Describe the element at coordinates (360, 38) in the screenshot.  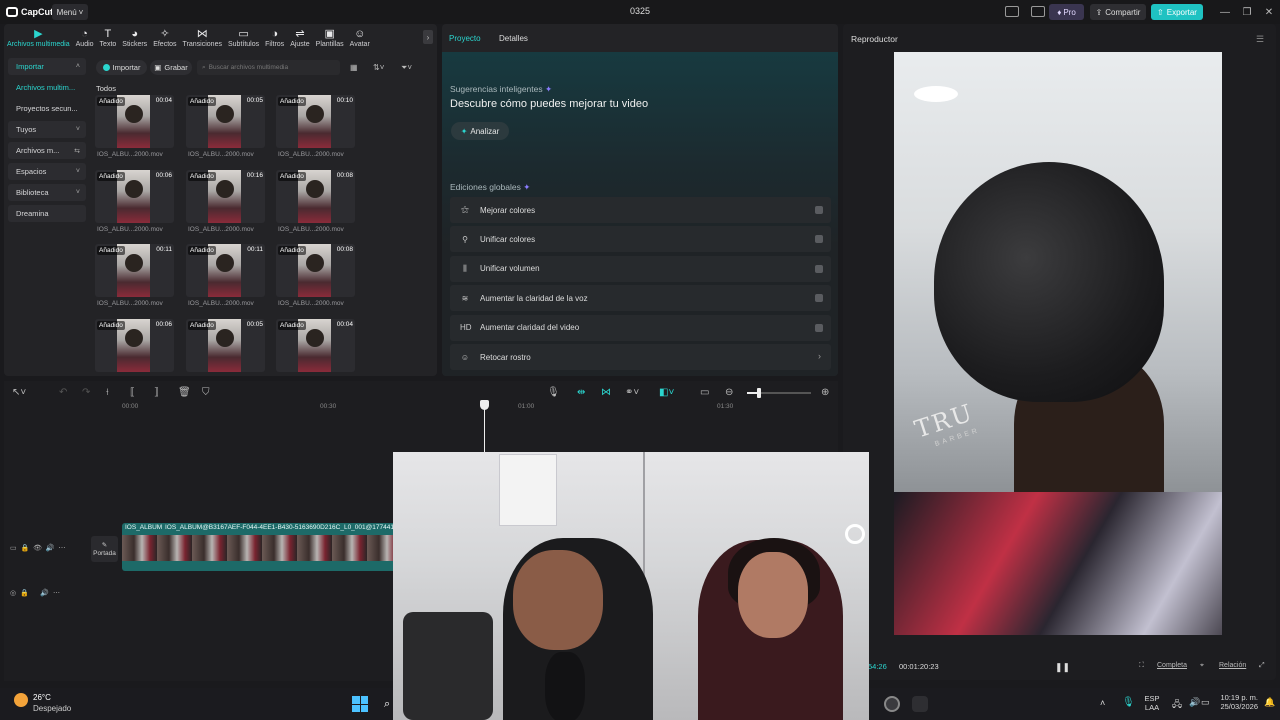
I see `tab-avatar: ☺ Avatar` at that location.